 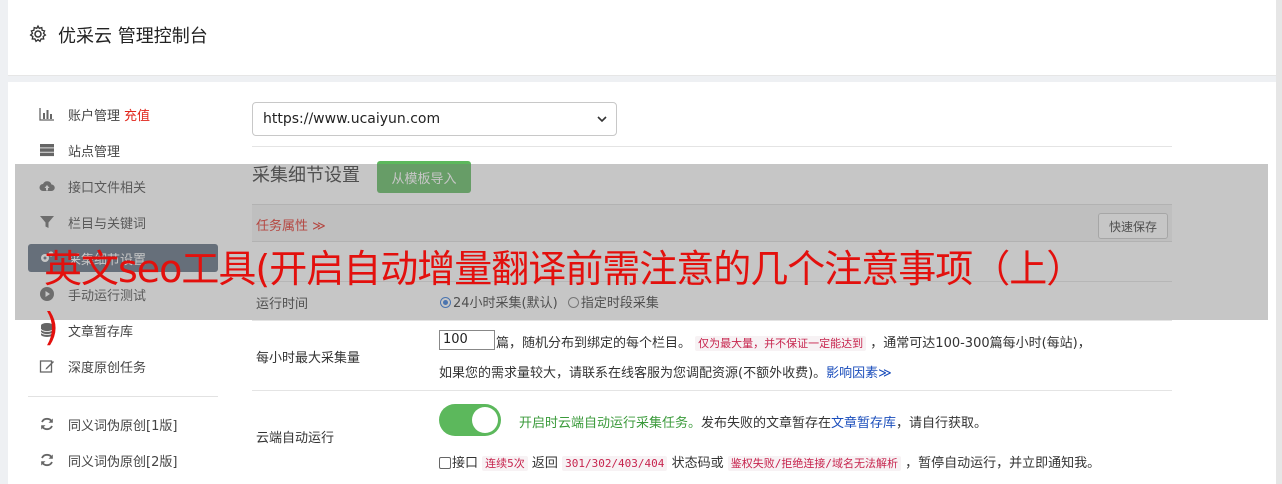 I want to click on sidebar-item-label: 深度原创任务, so click(x=107, y=368).